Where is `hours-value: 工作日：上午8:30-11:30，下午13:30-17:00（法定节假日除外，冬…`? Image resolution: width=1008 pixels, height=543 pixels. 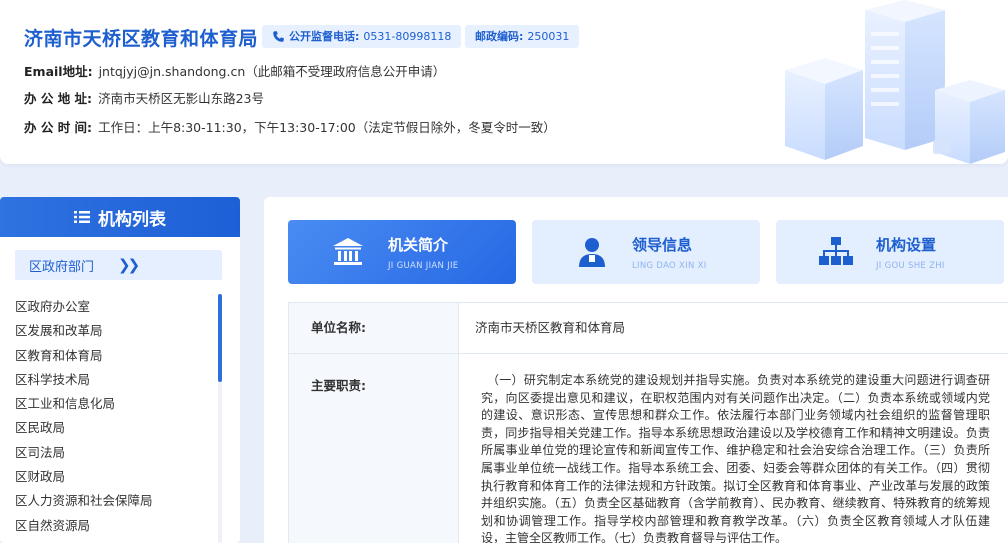
hours-value: 工作日：上午8:30-11:30，下午13:30-17:00（法定节假日除外，冬… is located at coordinates (327, 127).